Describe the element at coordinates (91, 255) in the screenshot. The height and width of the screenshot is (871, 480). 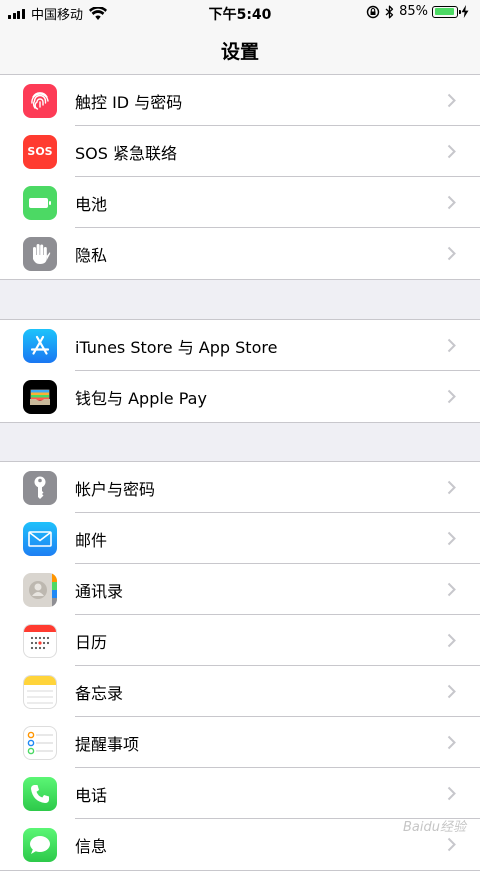
I see `settings-row-label: 隐私` at that location.